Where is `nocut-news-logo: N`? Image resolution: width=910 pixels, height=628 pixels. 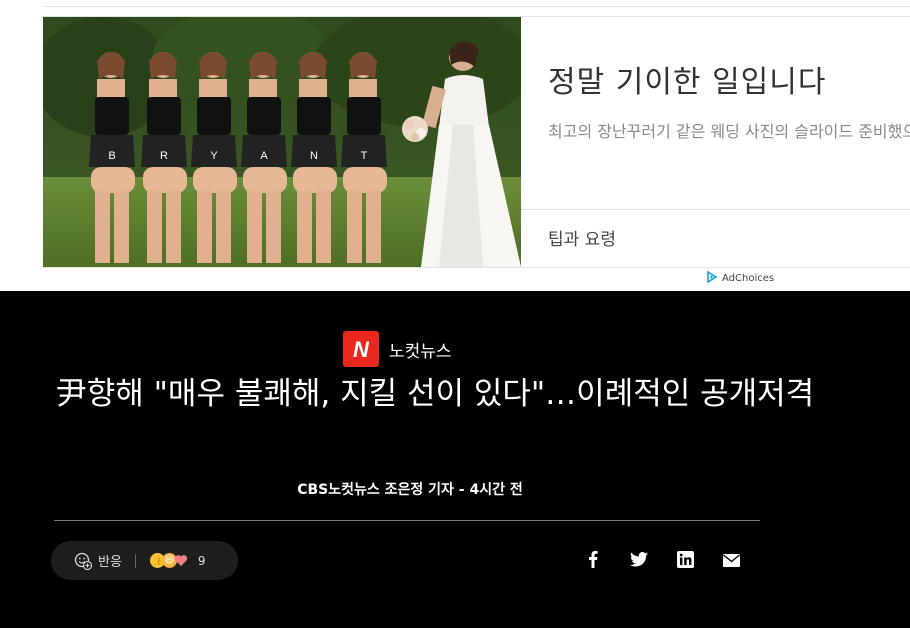
nocut-news-logo: N is located at coordinates (361, 349).